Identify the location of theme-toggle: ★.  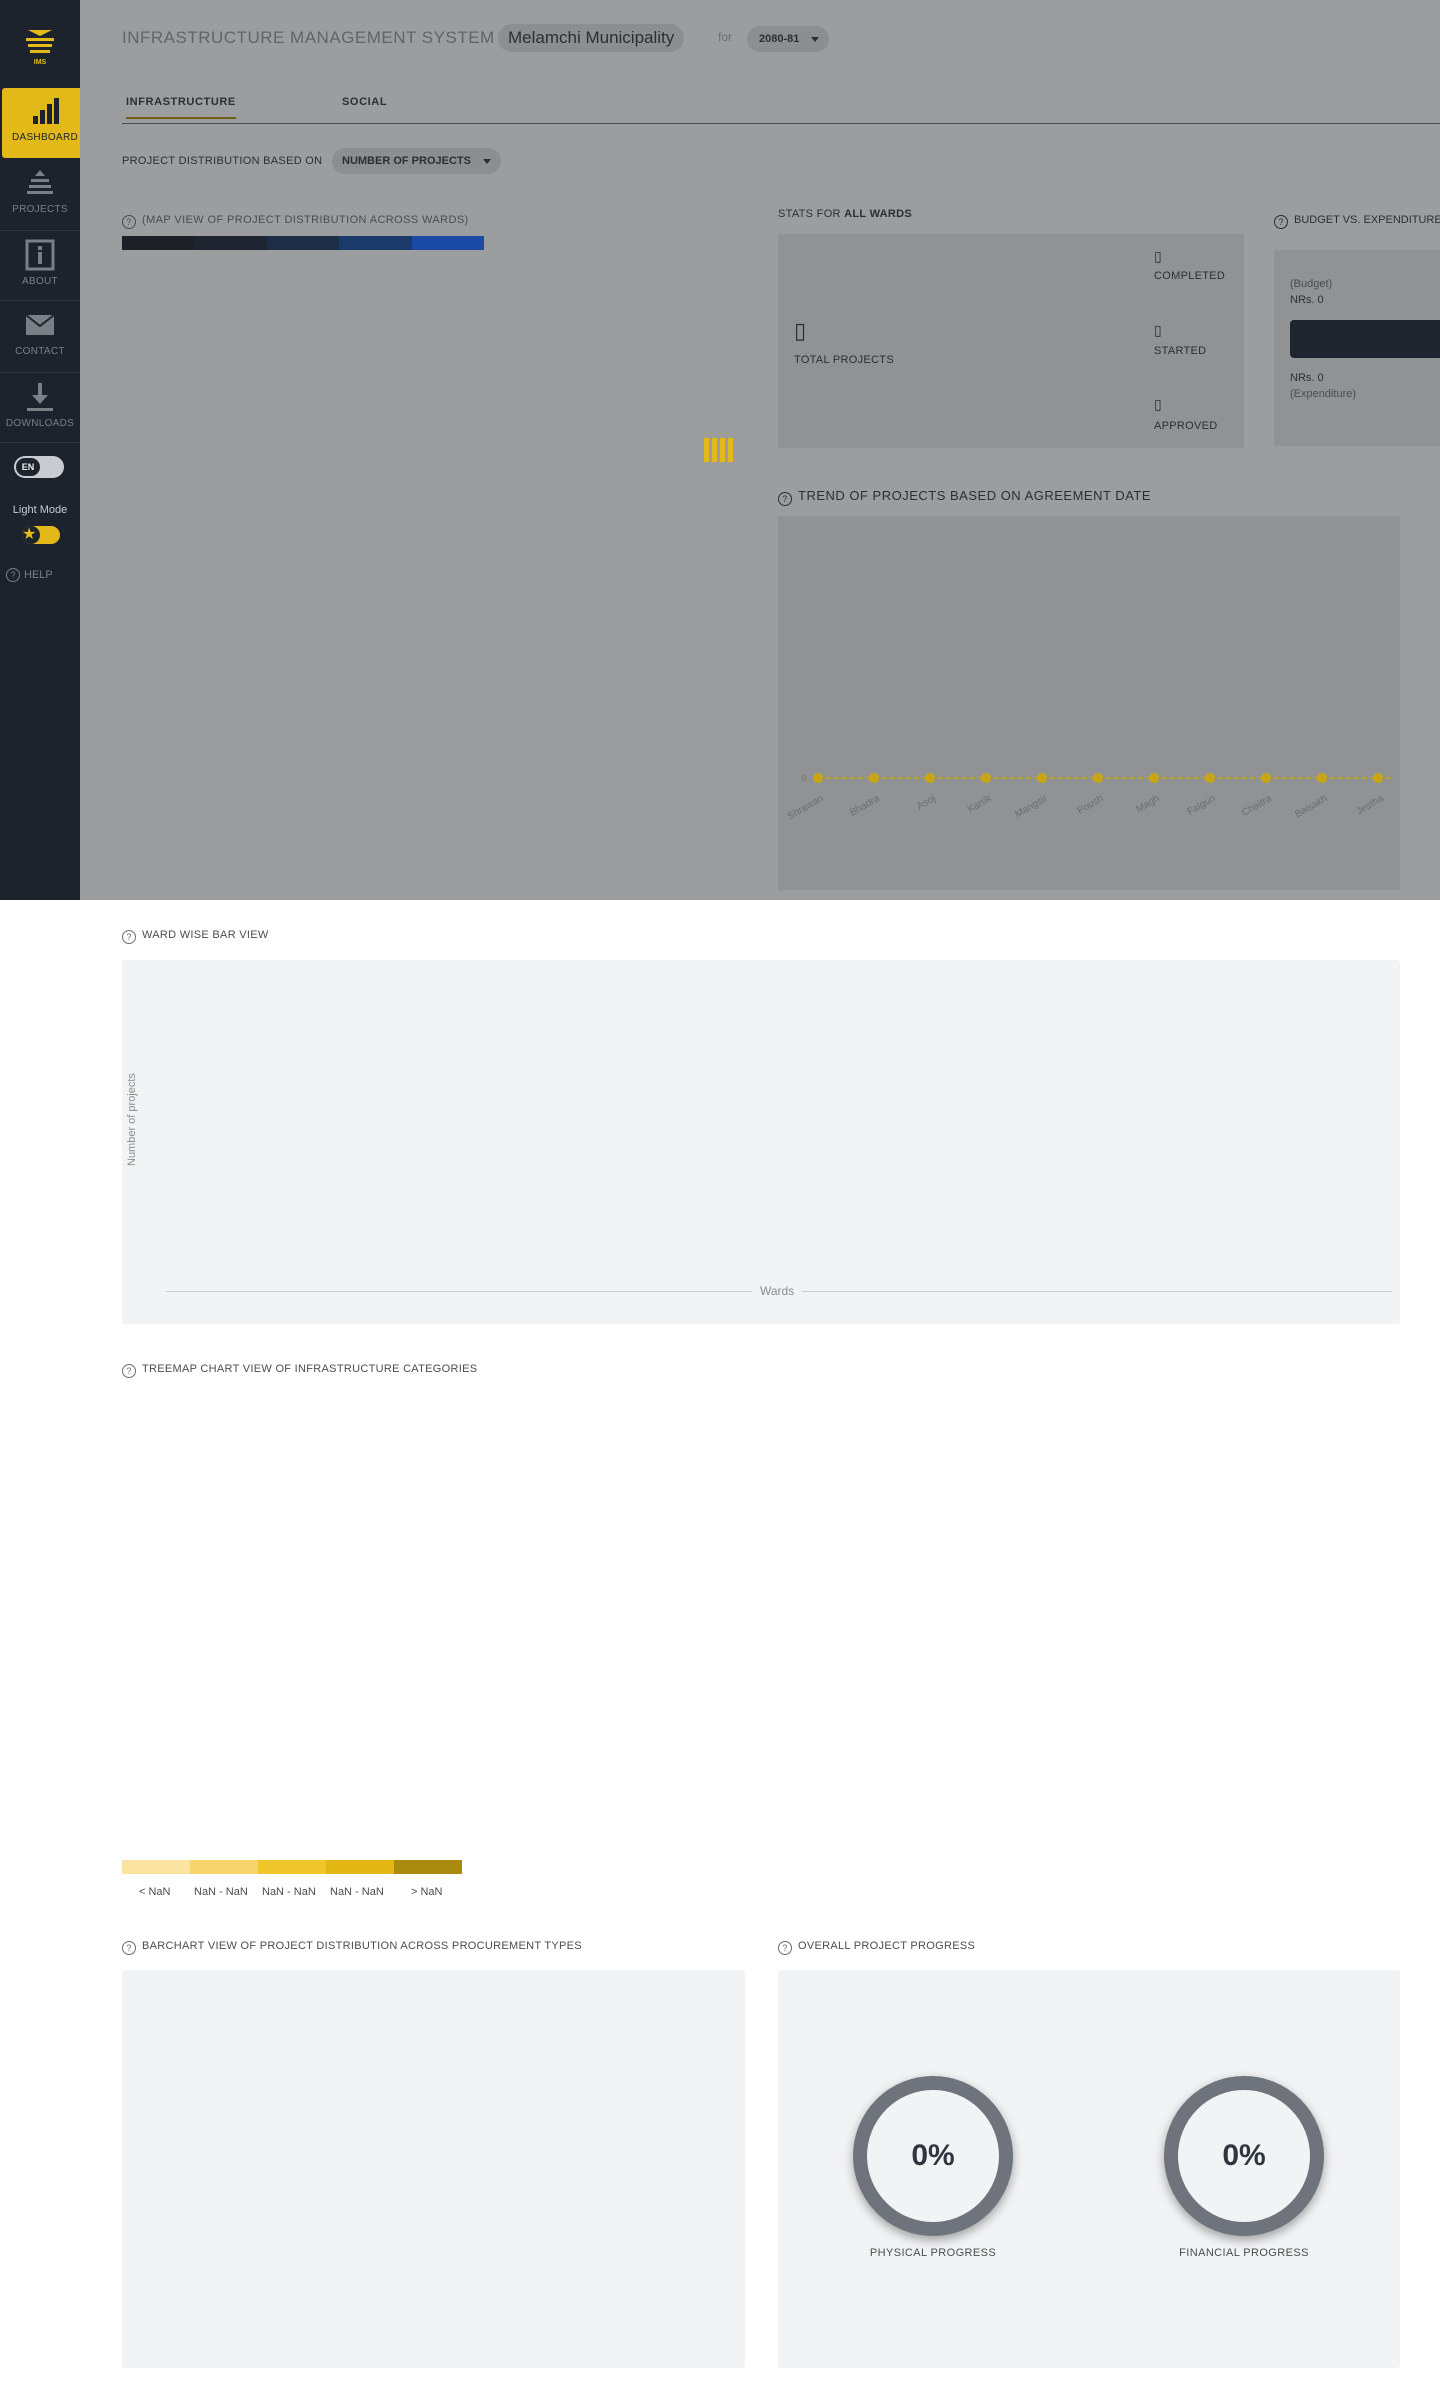
(41, 535).